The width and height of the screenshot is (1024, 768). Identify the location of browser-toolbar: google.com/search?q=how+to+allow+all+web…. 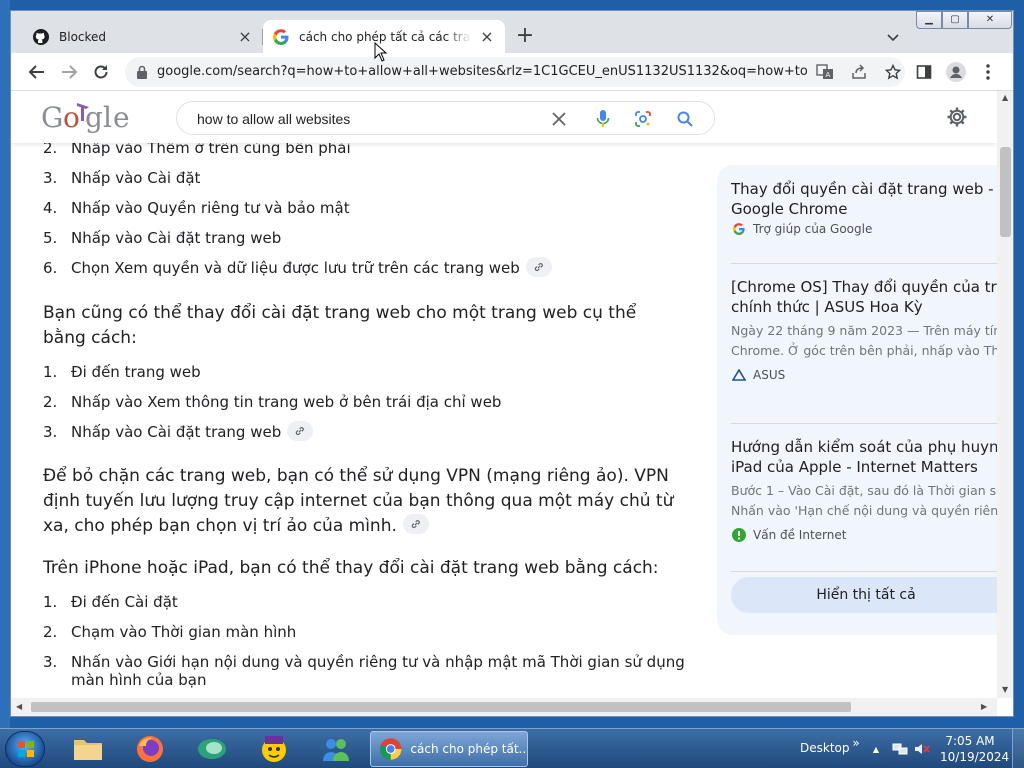
(512, 72).